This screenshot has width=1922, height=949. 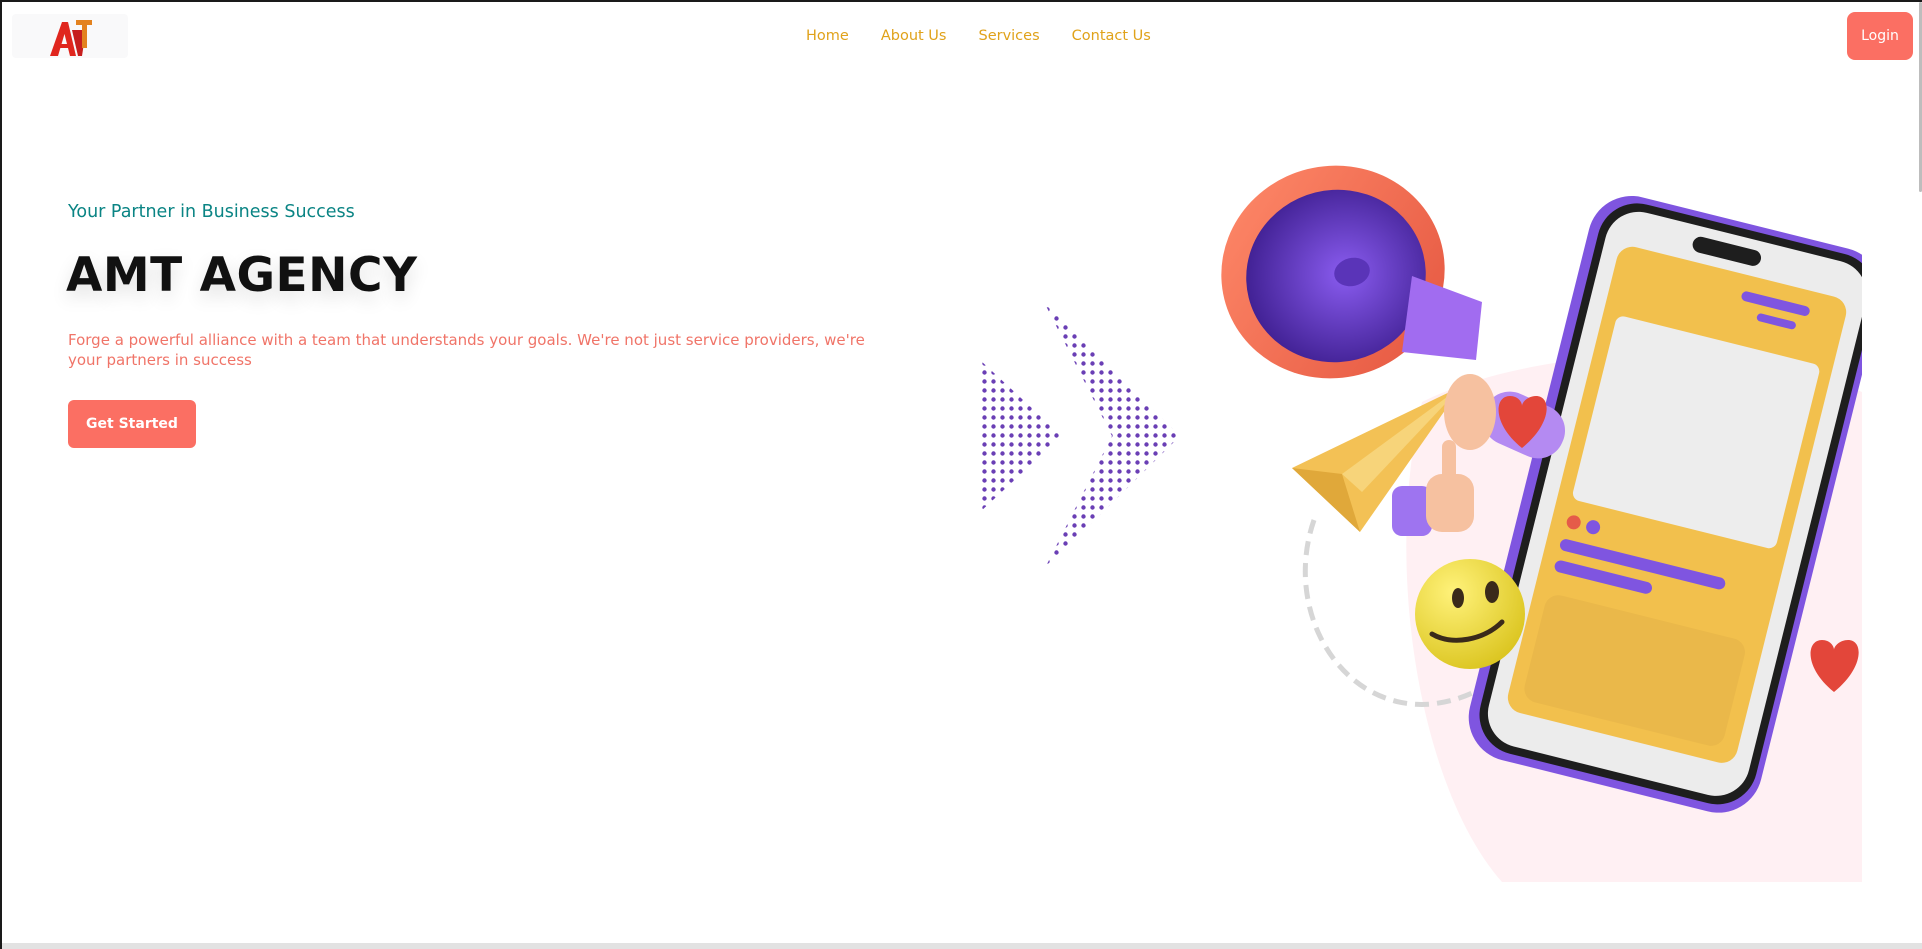 What do you see at coordinates (132, 424) in the screenshot?
I see `get-started-button: Get Started` at bounding box center [132, 424].